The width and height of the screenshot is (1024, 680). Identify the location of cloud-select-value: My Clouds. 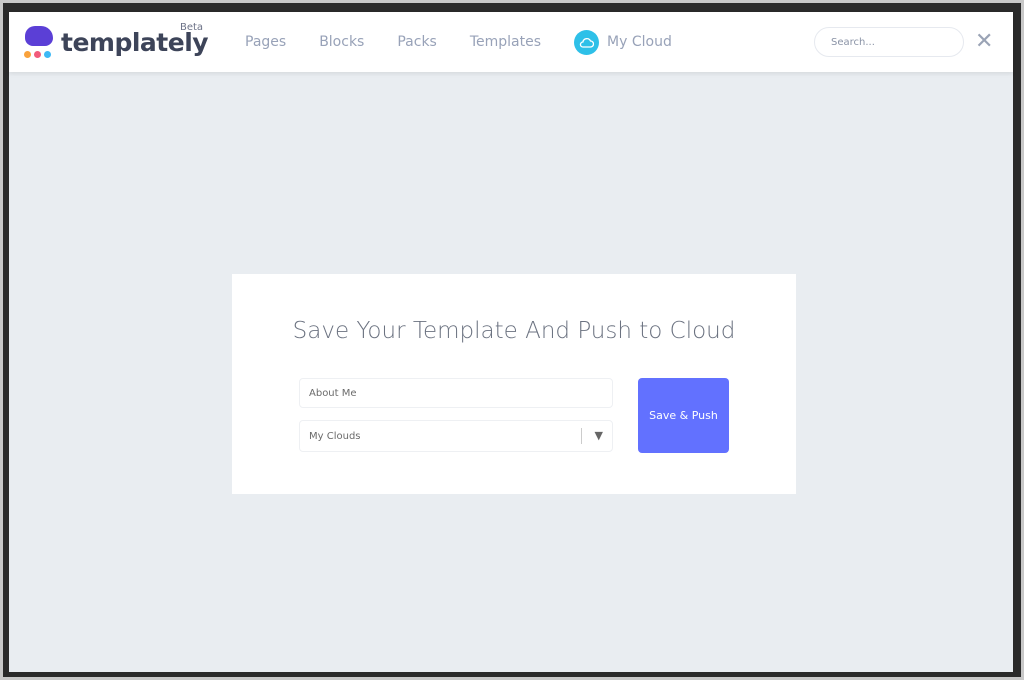
(335, 436).